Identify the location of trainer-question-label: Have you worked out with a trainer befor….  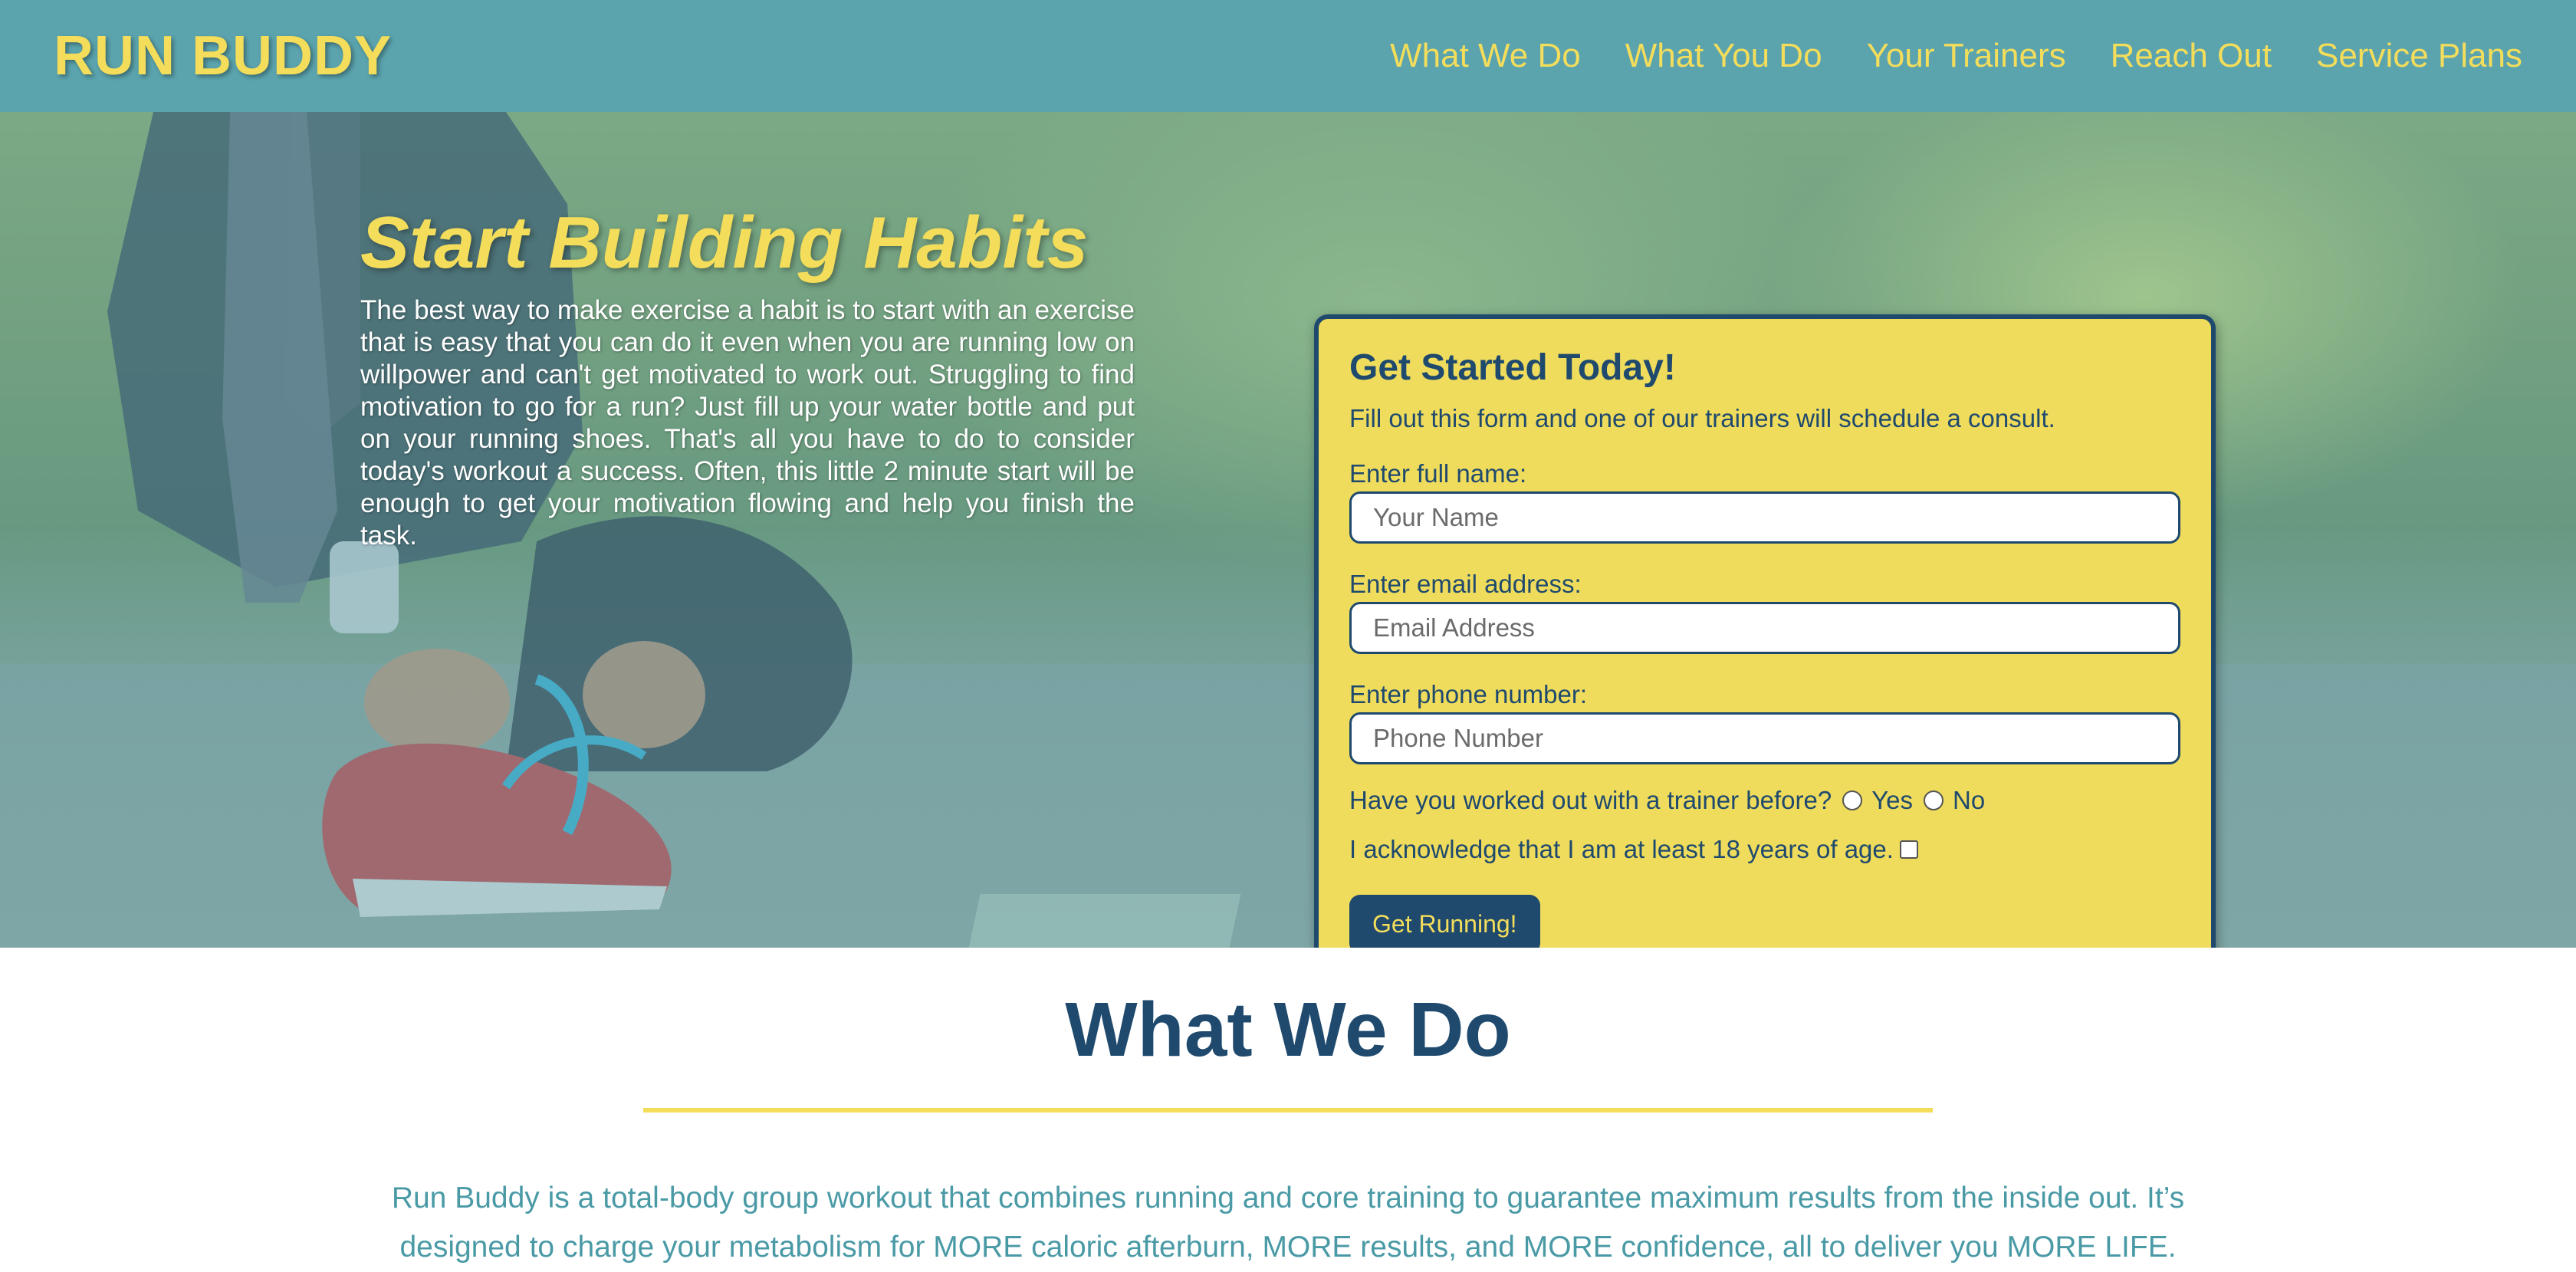
(1591, 800).